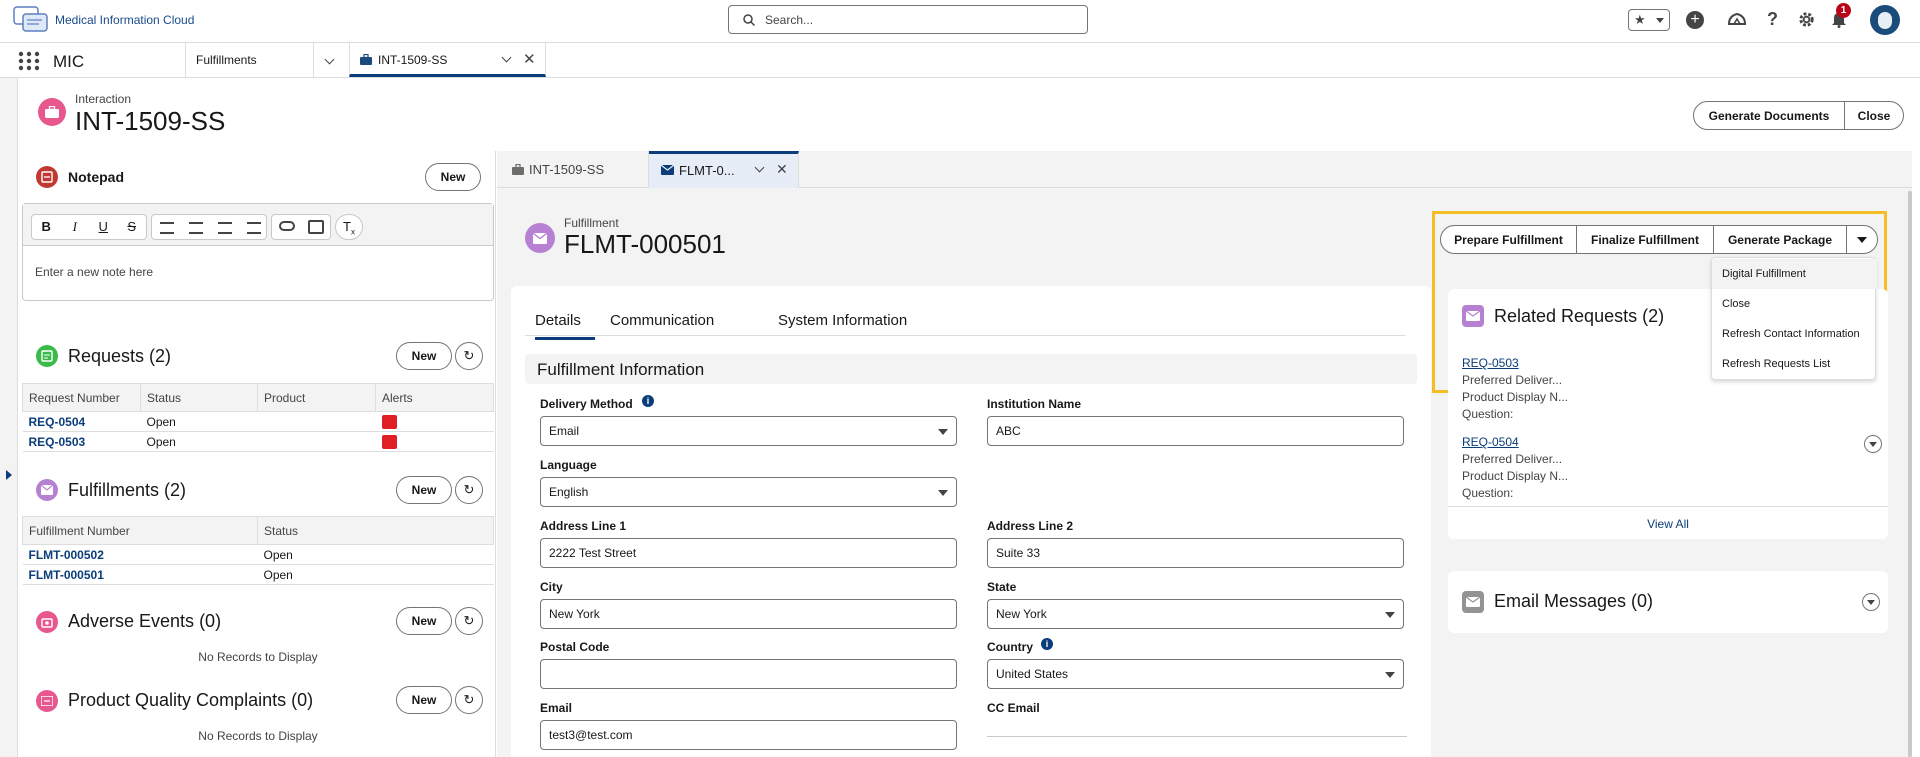 The image size is (1920, 757). Describe the element at coordinates (103, 227) in the screenshot. I see `underline-icon: U` at that location.